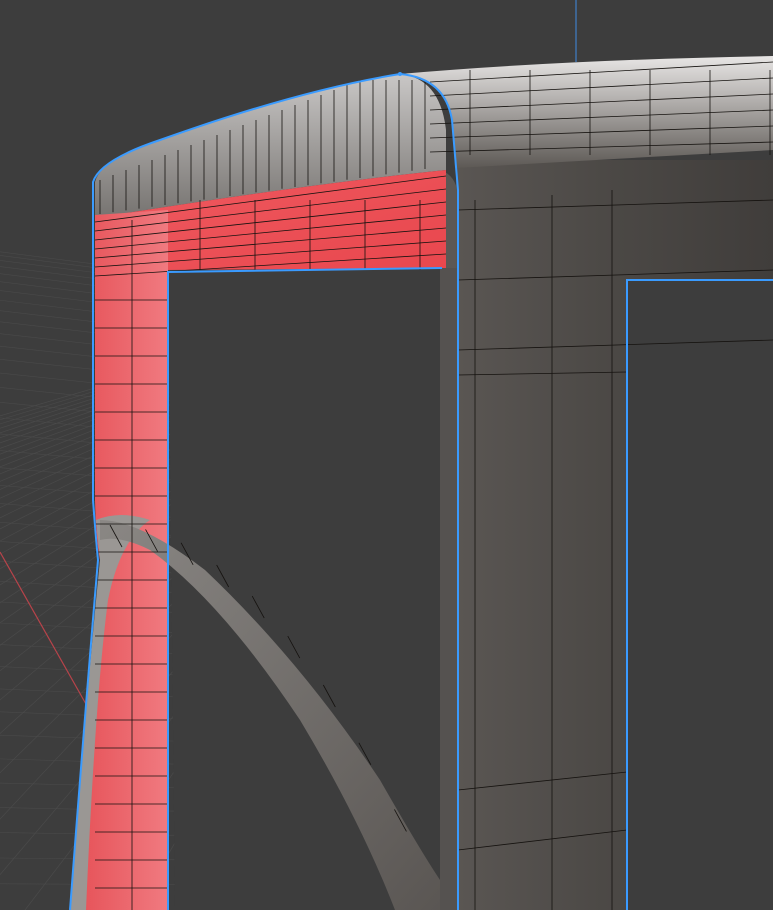 The height and width of the screenshot is (910, 773). What do you see at coordinates (400, 74) in the screenshot?
I see `vertex-handle-top` at bounding box center [400, 74].